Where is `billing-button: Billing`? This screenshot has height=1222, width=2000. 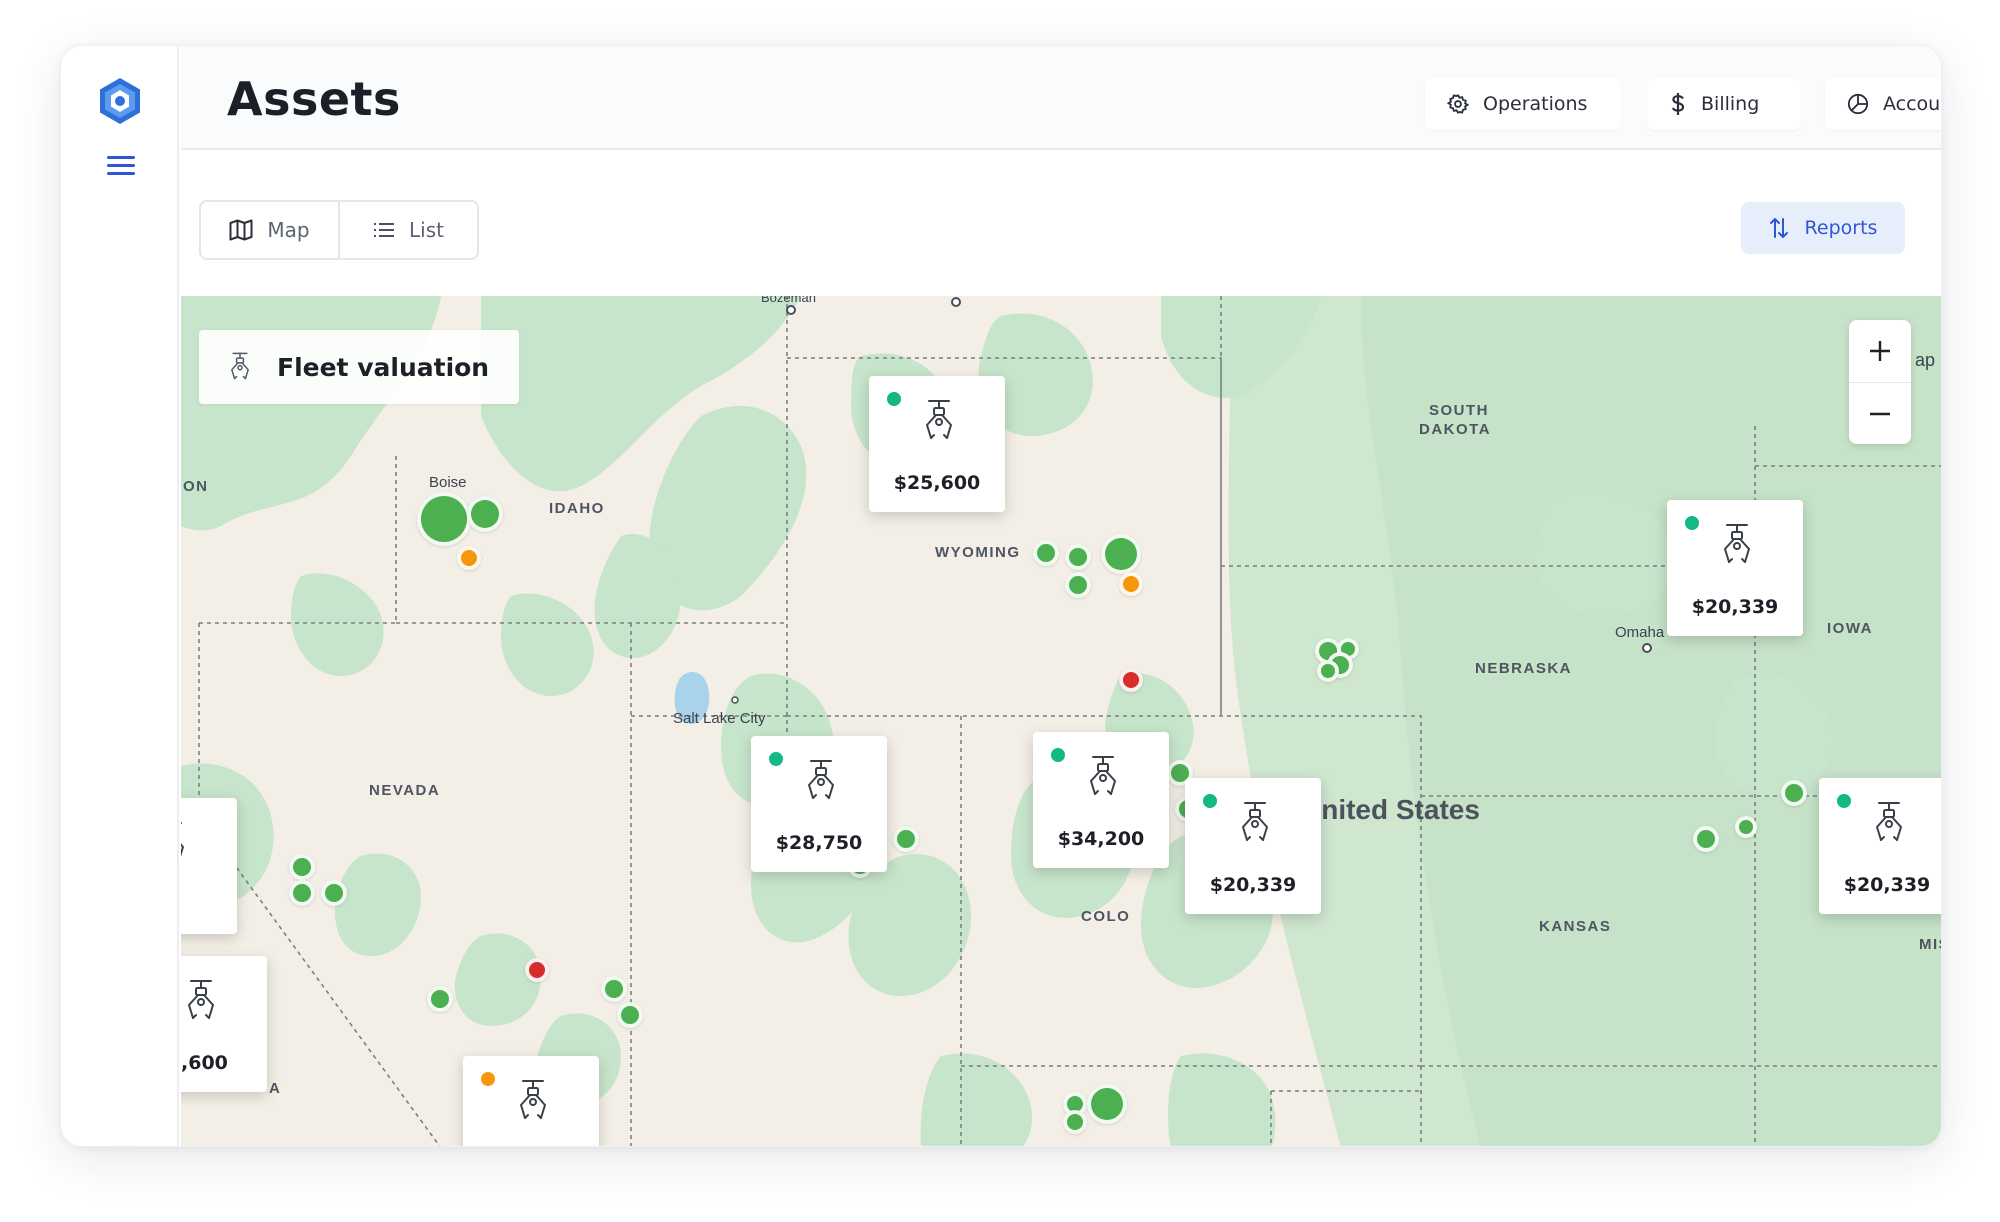 billing-button: Billing is located at coordinates (1724, 104).